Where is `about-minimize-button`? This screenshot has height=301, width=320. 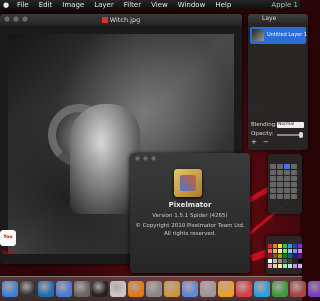
about-minimize-button is located at coordinates (145, 158).